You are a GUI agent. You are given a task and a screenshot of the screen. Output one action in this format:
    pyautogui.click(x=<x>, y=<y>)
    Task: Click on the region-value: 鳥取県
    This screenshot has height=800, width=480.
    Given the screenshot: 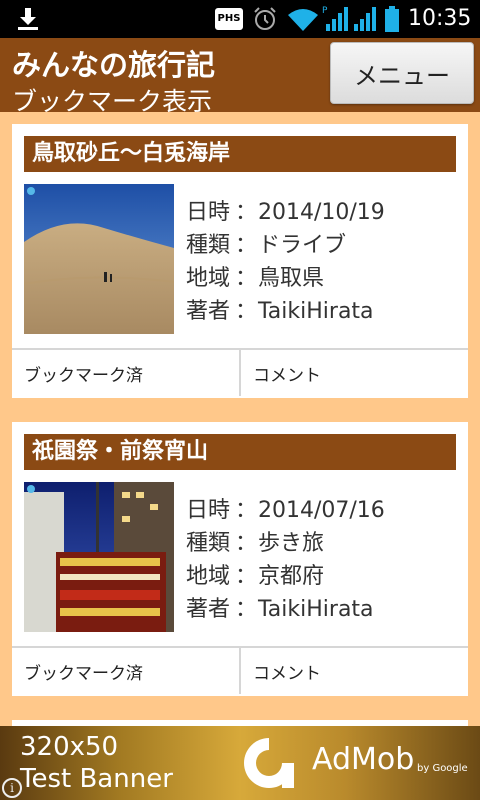 What is the action you would take?
    pyautogui.click(x=291, y=278)
    